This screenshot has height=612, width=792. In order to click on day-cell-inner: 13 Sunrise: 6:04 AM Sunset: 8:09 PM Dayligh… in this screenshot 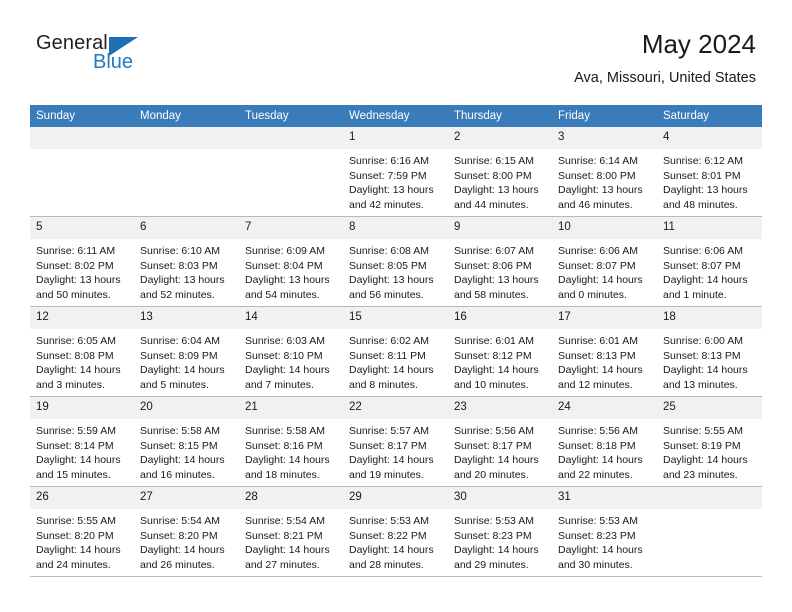, I will do `click(186, 351)`.